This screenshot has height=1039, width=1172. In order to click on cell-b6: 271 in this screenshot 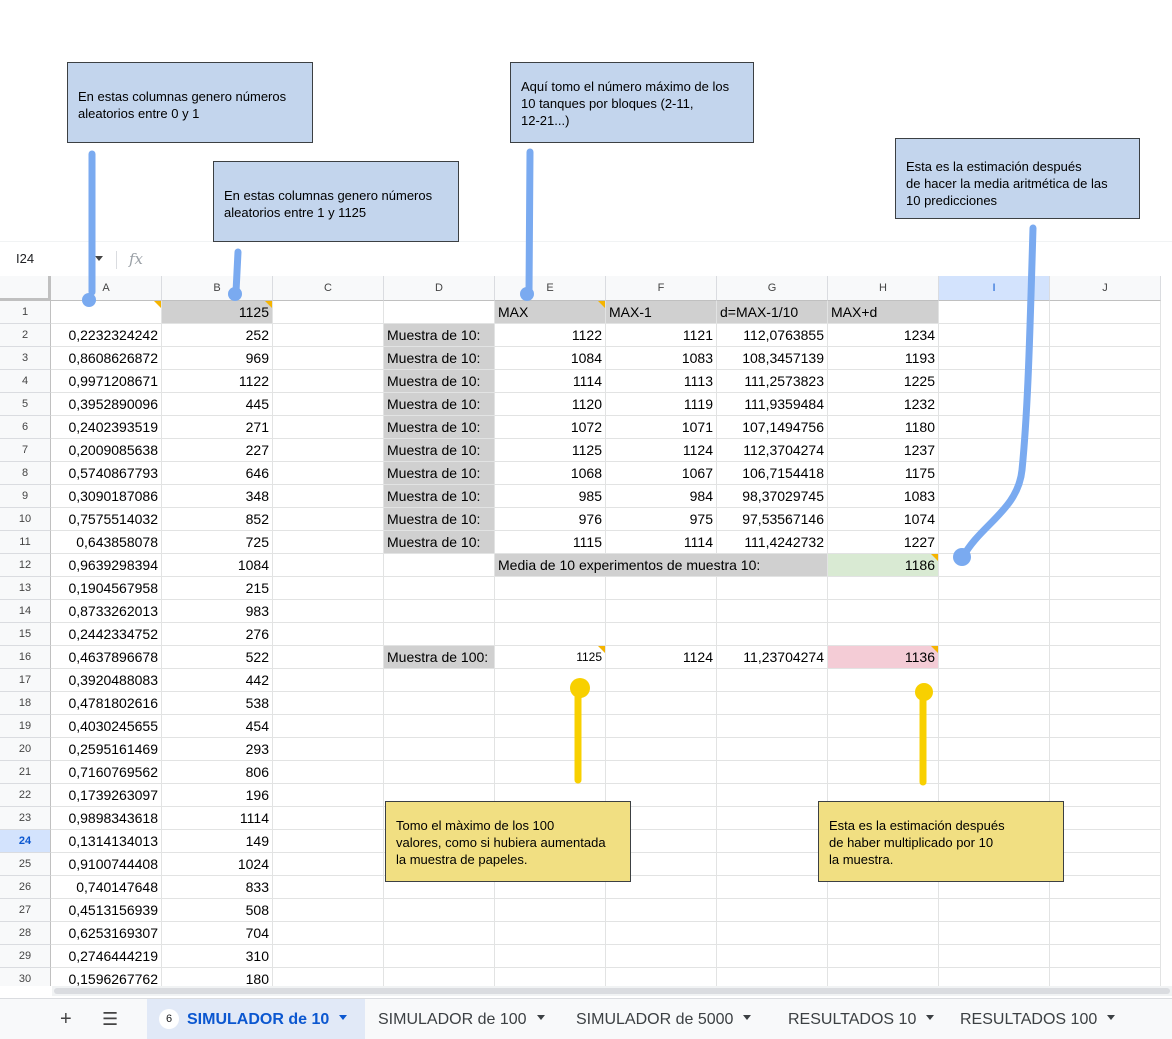, I will do `click(217, 427)`.